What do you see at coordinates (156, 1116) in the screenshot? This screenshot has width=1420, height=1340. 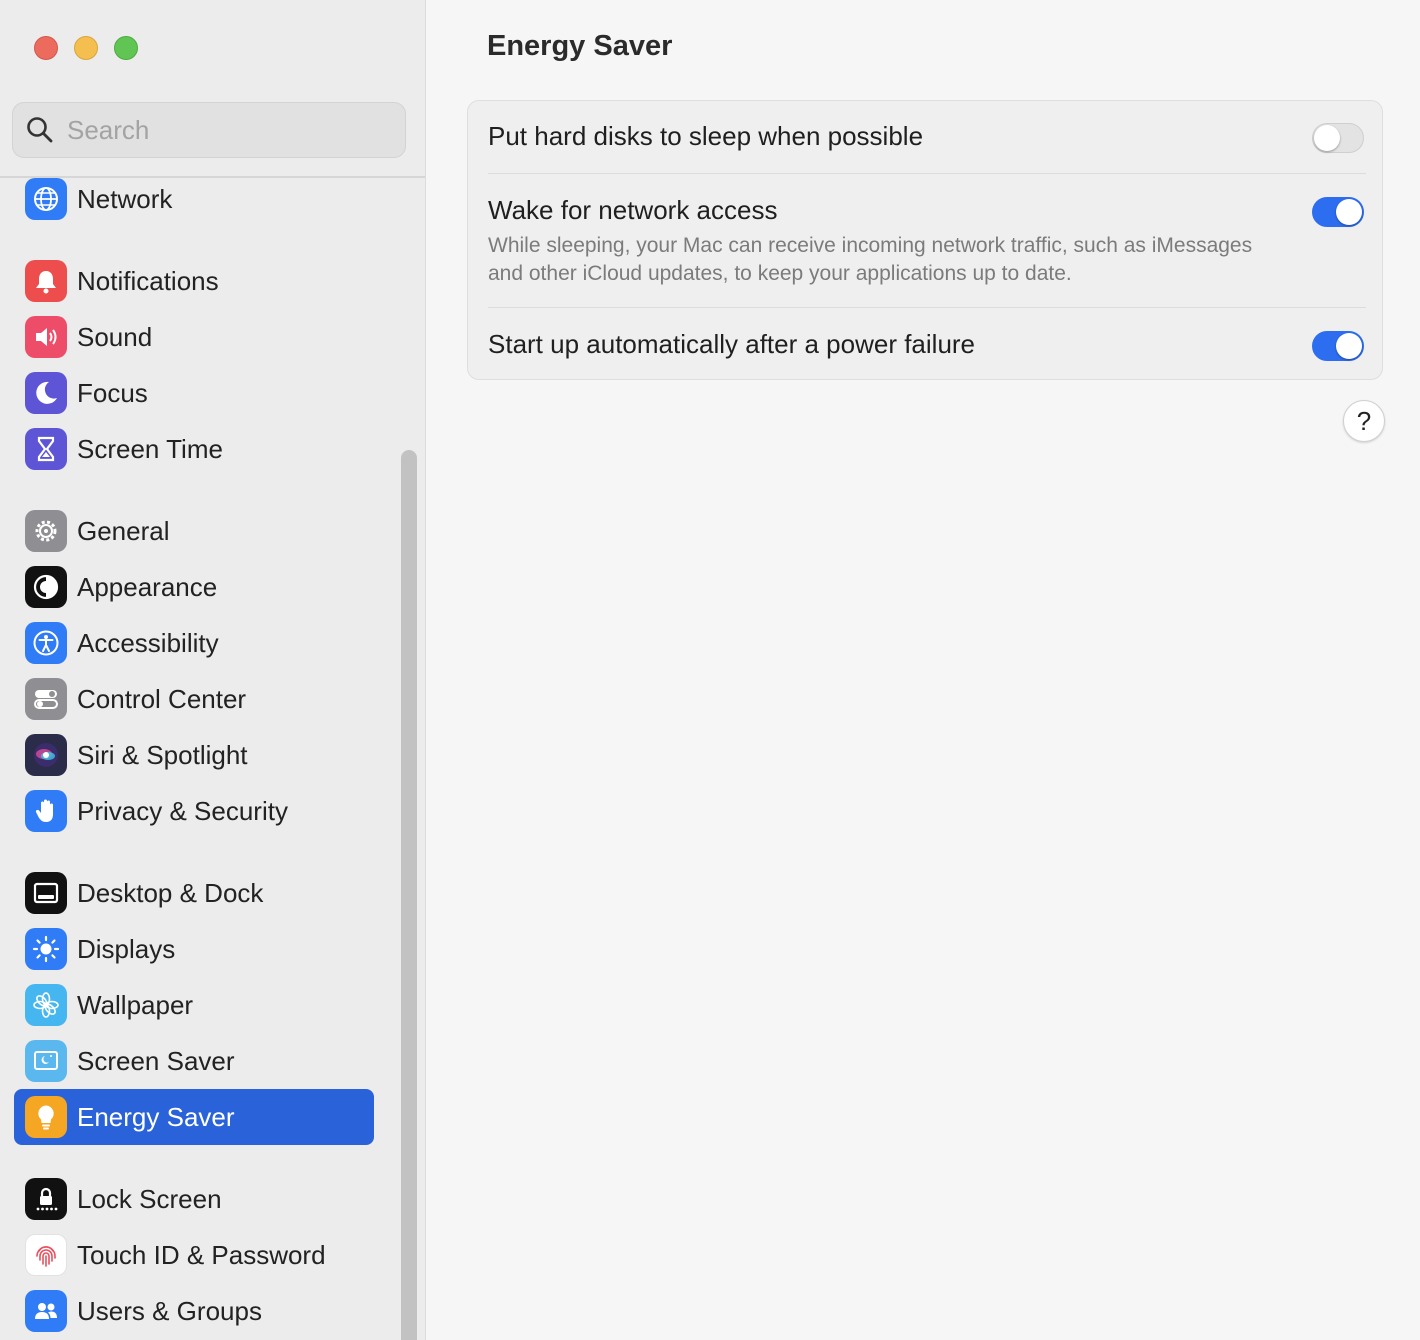 I see `sidebar-item-label: Energy Saver` at bounding box center [156, 1116].